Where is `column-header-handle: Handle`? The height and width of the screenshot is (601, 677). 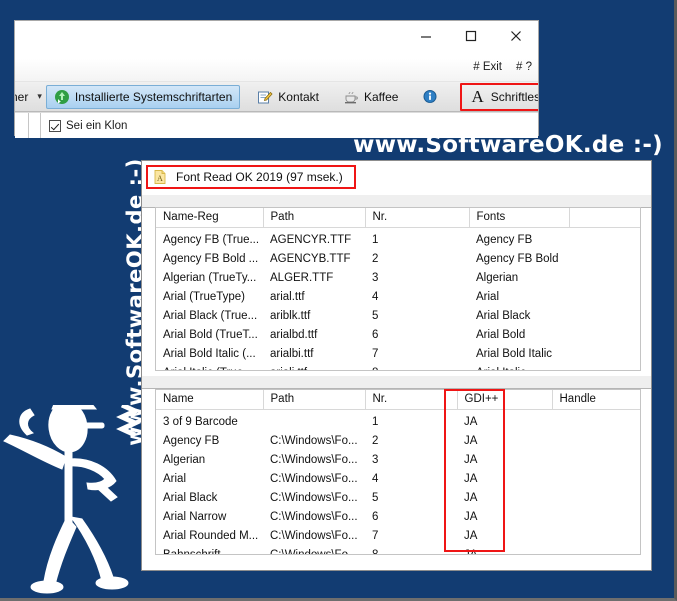 column-header-handle: Handle is located at coordinates (596, 400).